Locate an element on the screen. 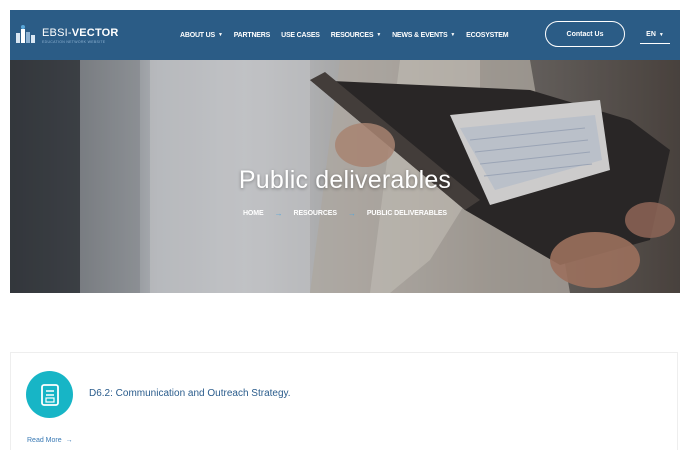 Image resolution: width=680 pixels, height=450 pixels. breadcrumb-current: PUBLIC DELIVERABLES is located at coordinates (407, 213).